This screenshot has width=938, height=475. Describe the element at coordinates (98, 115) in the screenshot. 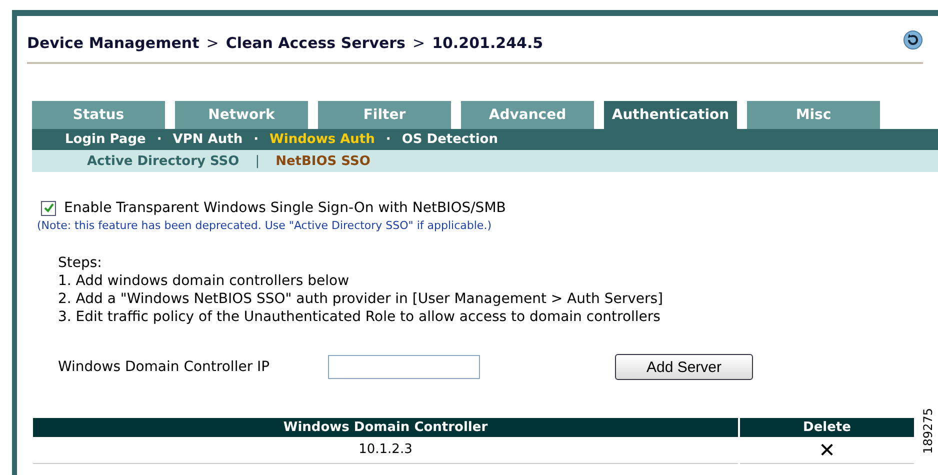

I see `tab: Status` at that location.